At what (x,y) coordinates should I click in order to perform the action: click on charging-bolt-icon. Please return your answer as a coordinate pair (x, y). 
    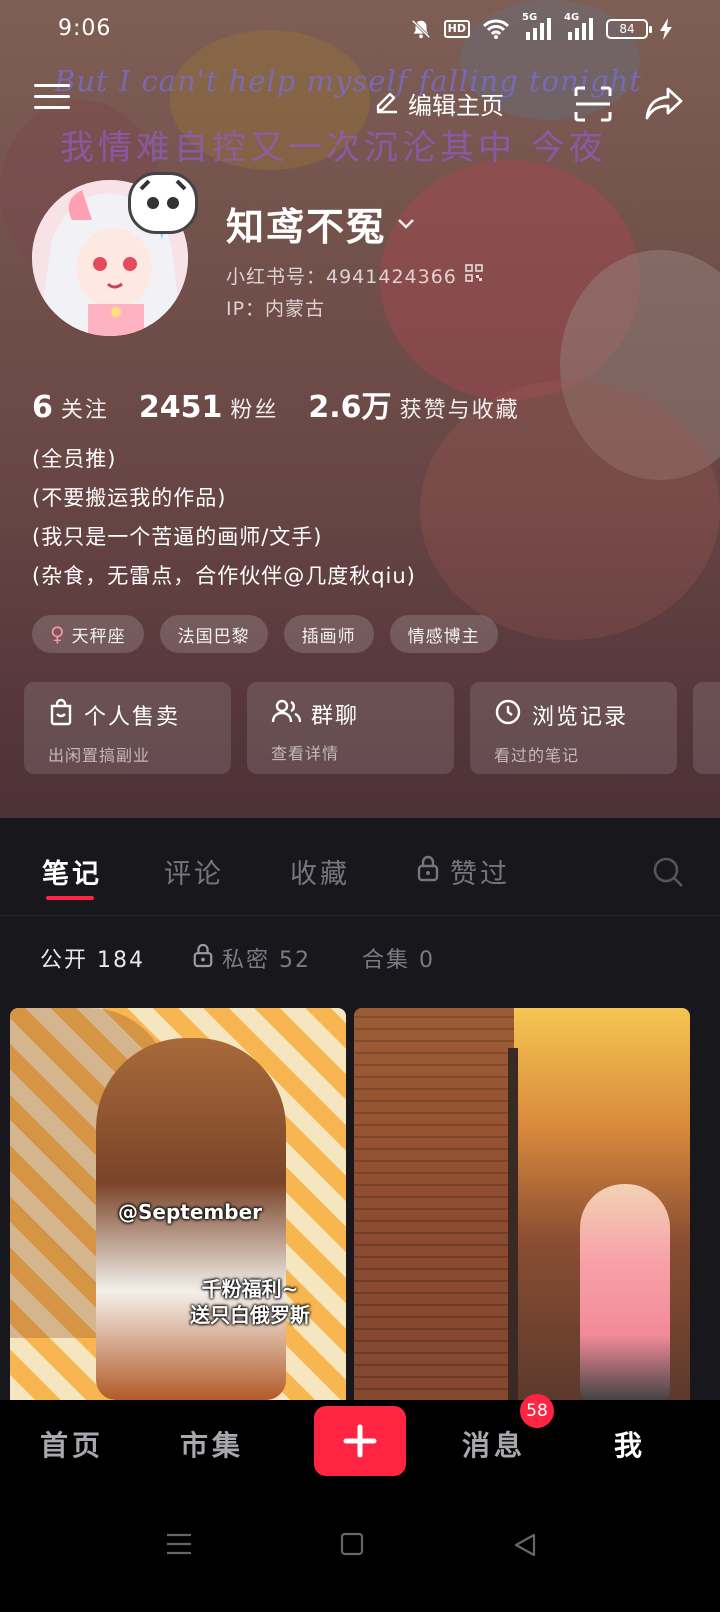
    Looking at the image, I should click on (666, 29).